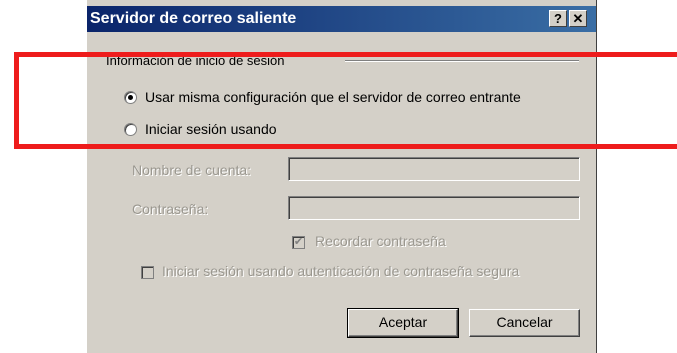 Image resolution: width=677 pixels, height=353 pixels. What do you see at coordinates (558, 18) in the screenshot?
I see `help-button: ?` at bounding box center [558, 18].